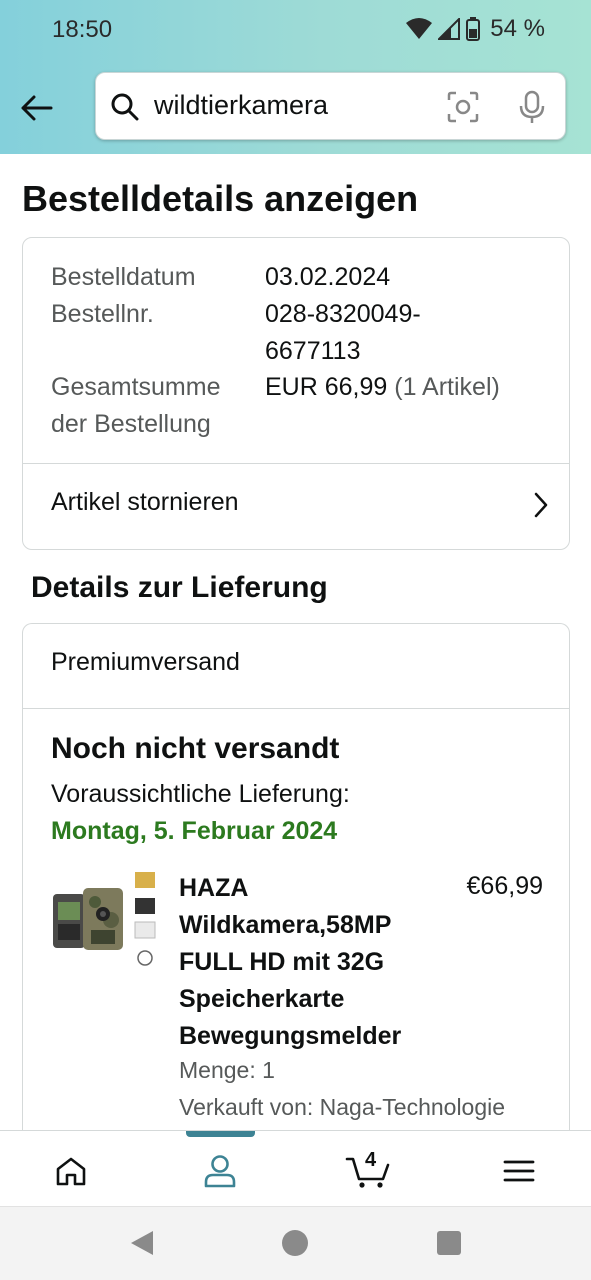 The image size is (591, 1280). What do you see at coordinates (262, 999) in the screenshot?
I see `product-title-line: Speicherkarte` at bounding box center [262, 999].